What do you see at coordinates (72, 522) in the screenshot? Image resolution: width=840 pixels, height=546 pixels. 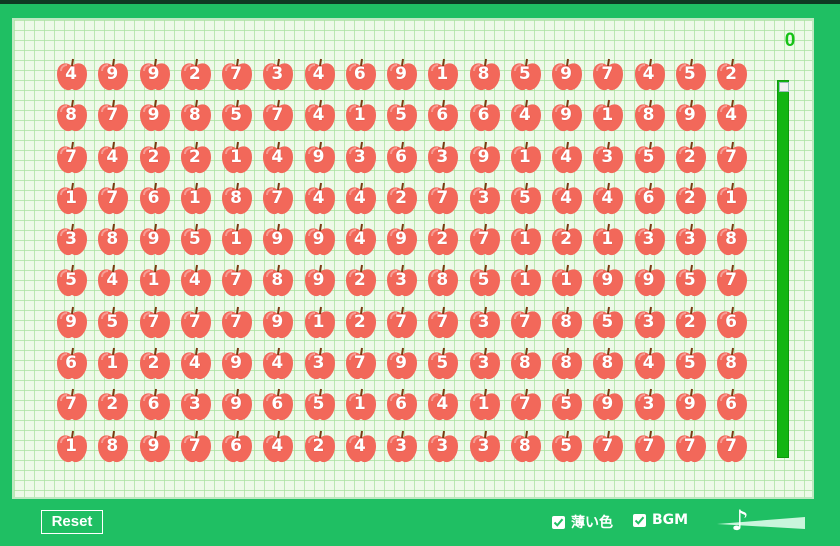 I see `reset-button: Reset` at bounding box center [72, 522].